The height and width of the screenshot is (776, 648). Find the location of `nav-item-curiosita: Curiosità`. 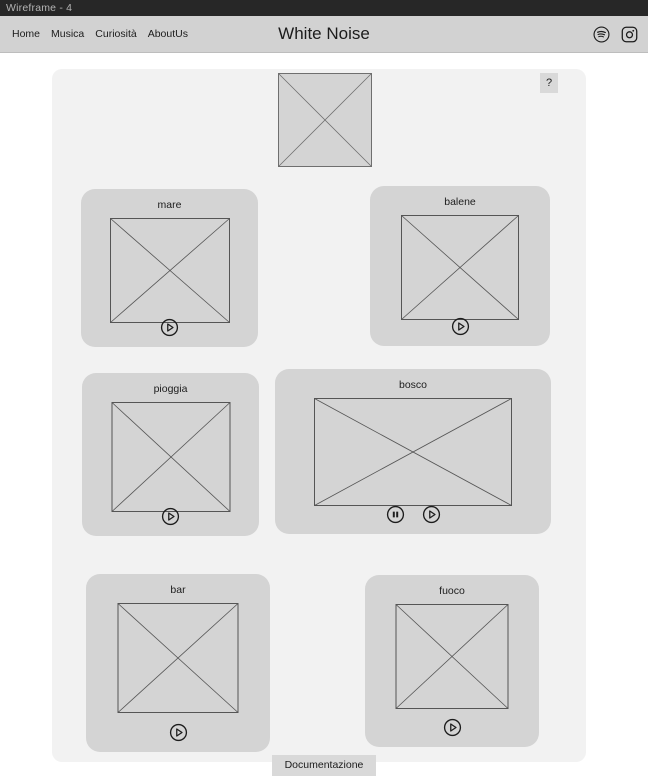

nav-item-curiosita: Curiosità is located at coordinates (115, 34).